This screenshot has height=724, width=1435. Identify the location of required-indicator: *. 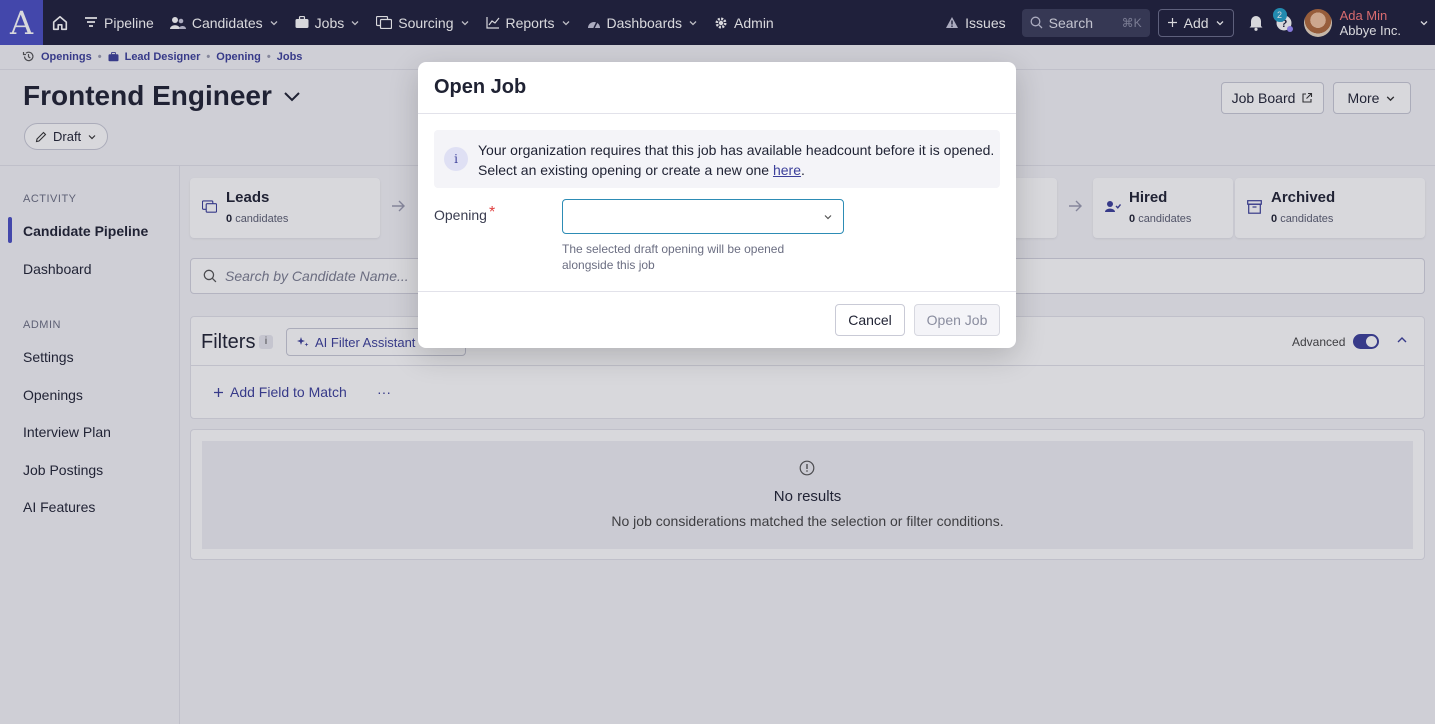
(492, 212).